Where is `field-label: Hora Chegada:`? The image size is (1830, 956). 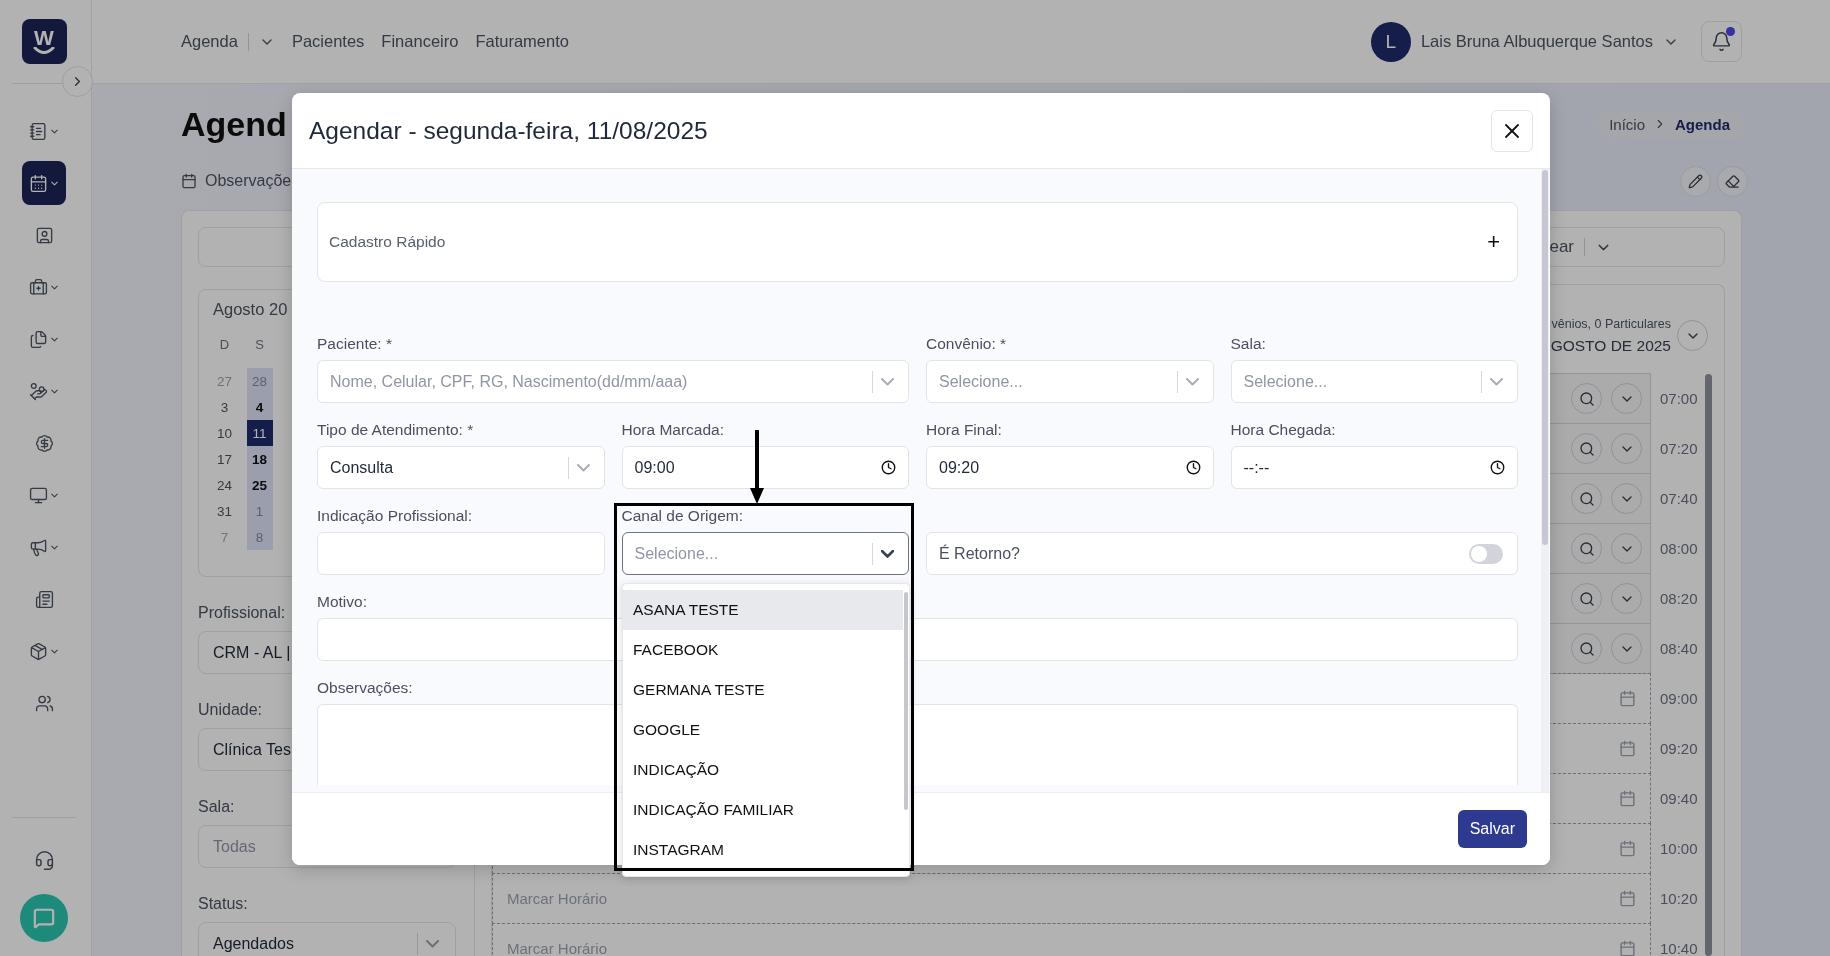
field-label: Hora Chegada: is located at coordinates (1283, 430).